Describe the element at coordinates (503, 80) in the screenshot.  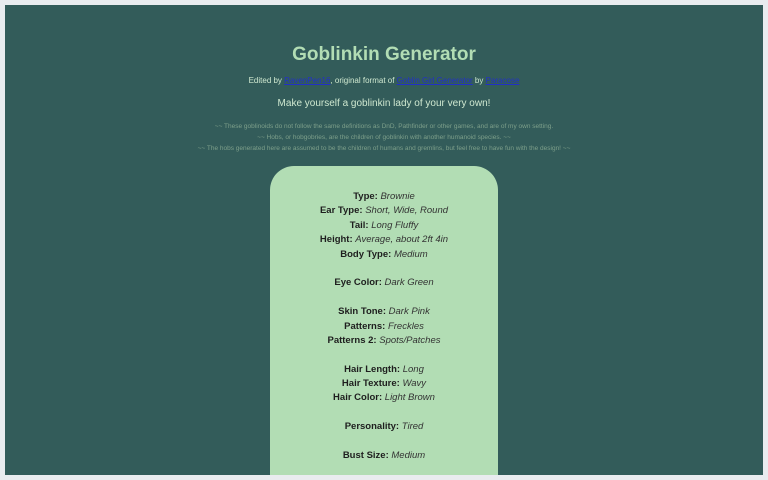
I see `author-link: Paracose` at that location.